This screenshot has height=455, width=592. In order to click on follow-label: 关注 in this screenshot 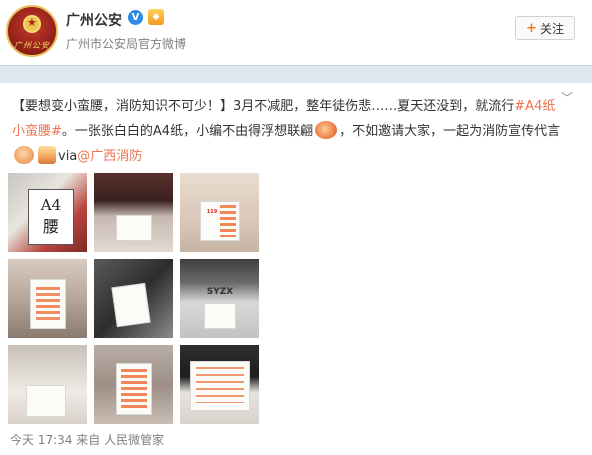, I will do `click(551, 28)`.